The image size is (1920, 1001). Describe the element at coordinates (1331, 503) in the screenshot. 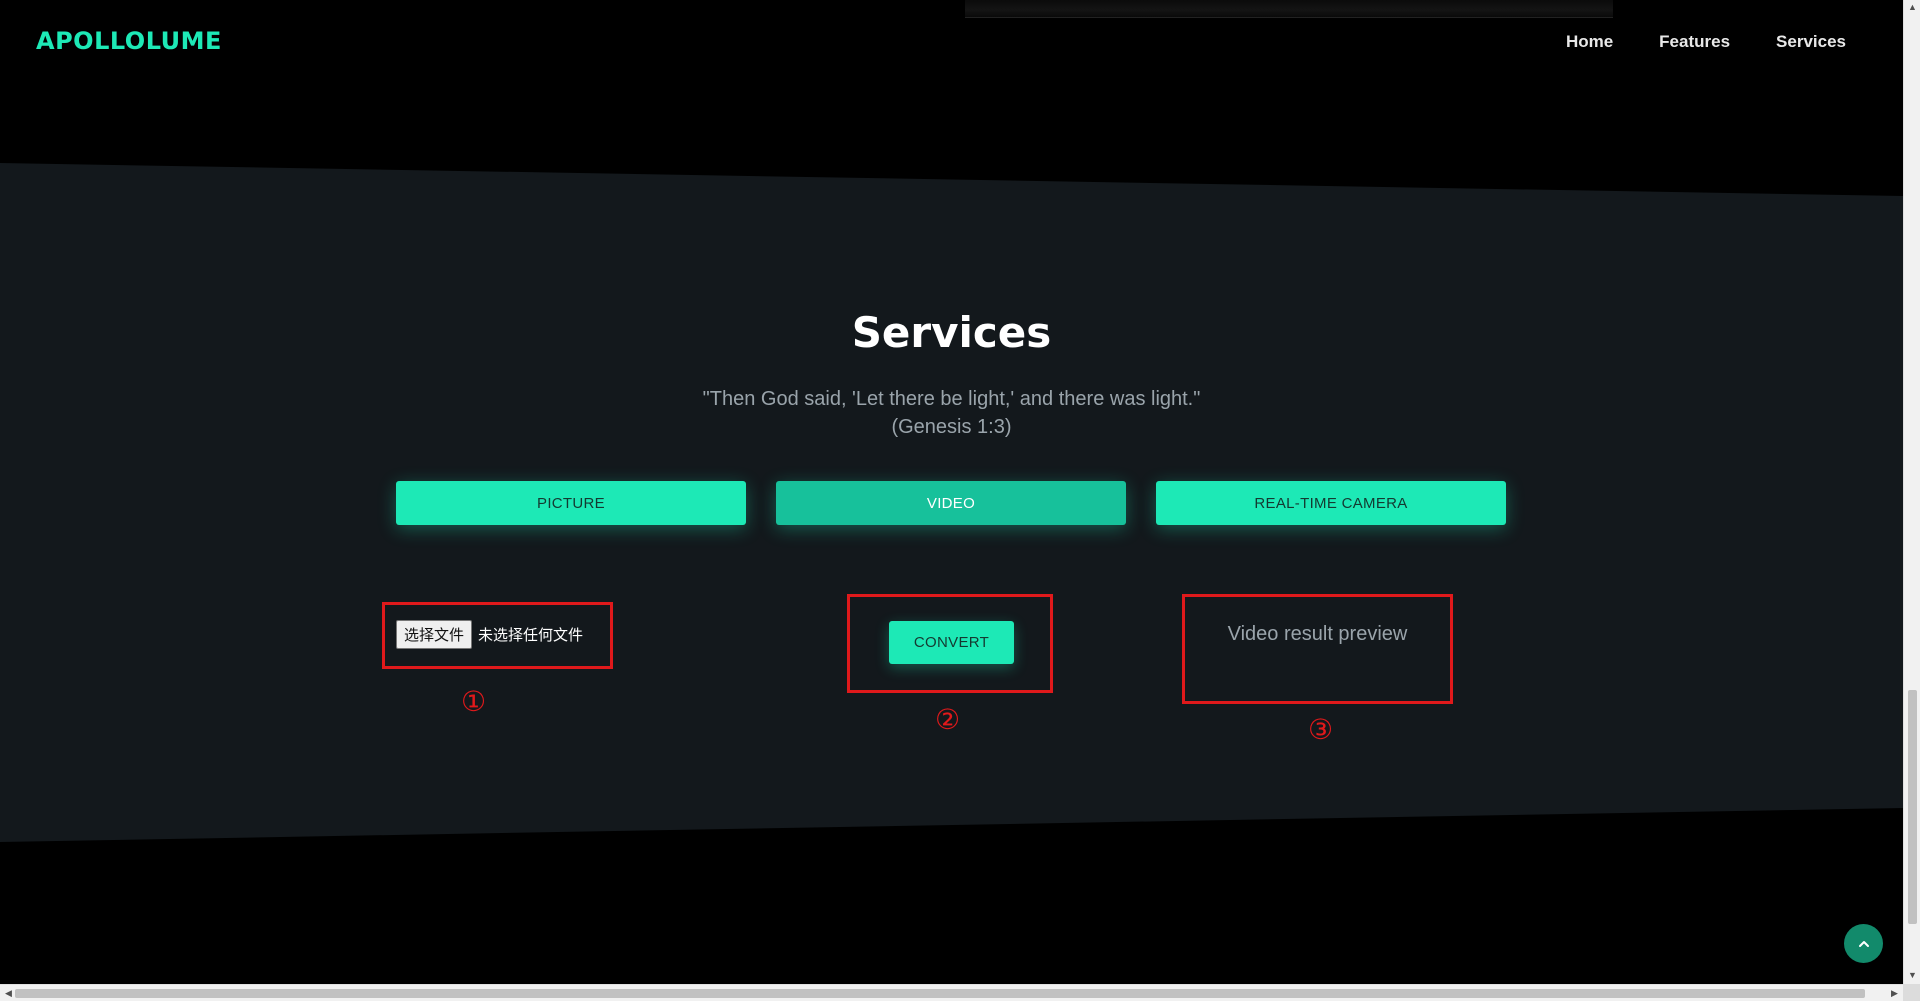

I see `tab-real-time-camera: REAL-TIME CAMERA` at that location.